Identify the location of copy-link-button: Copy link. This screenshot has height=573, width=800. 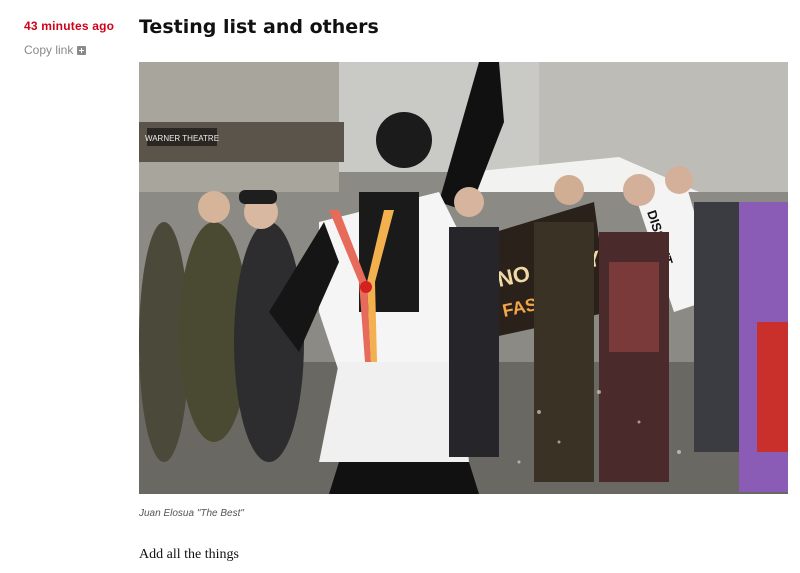
(74, 50).